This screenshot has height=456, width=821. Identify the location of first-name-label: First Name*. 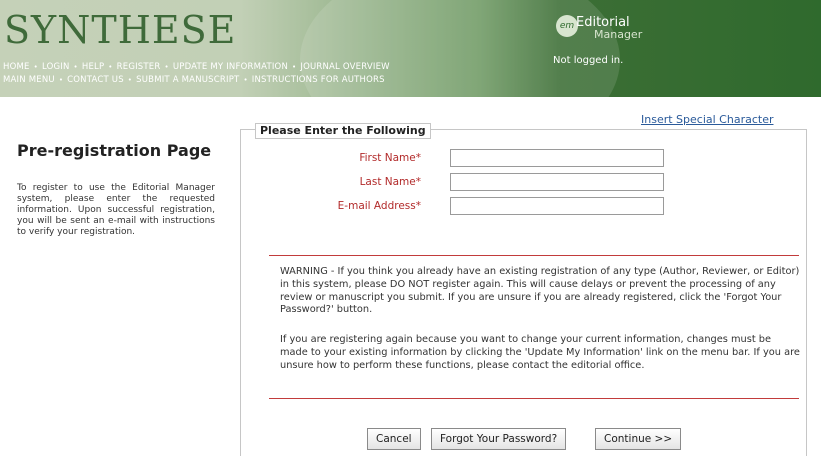
(390, 158).